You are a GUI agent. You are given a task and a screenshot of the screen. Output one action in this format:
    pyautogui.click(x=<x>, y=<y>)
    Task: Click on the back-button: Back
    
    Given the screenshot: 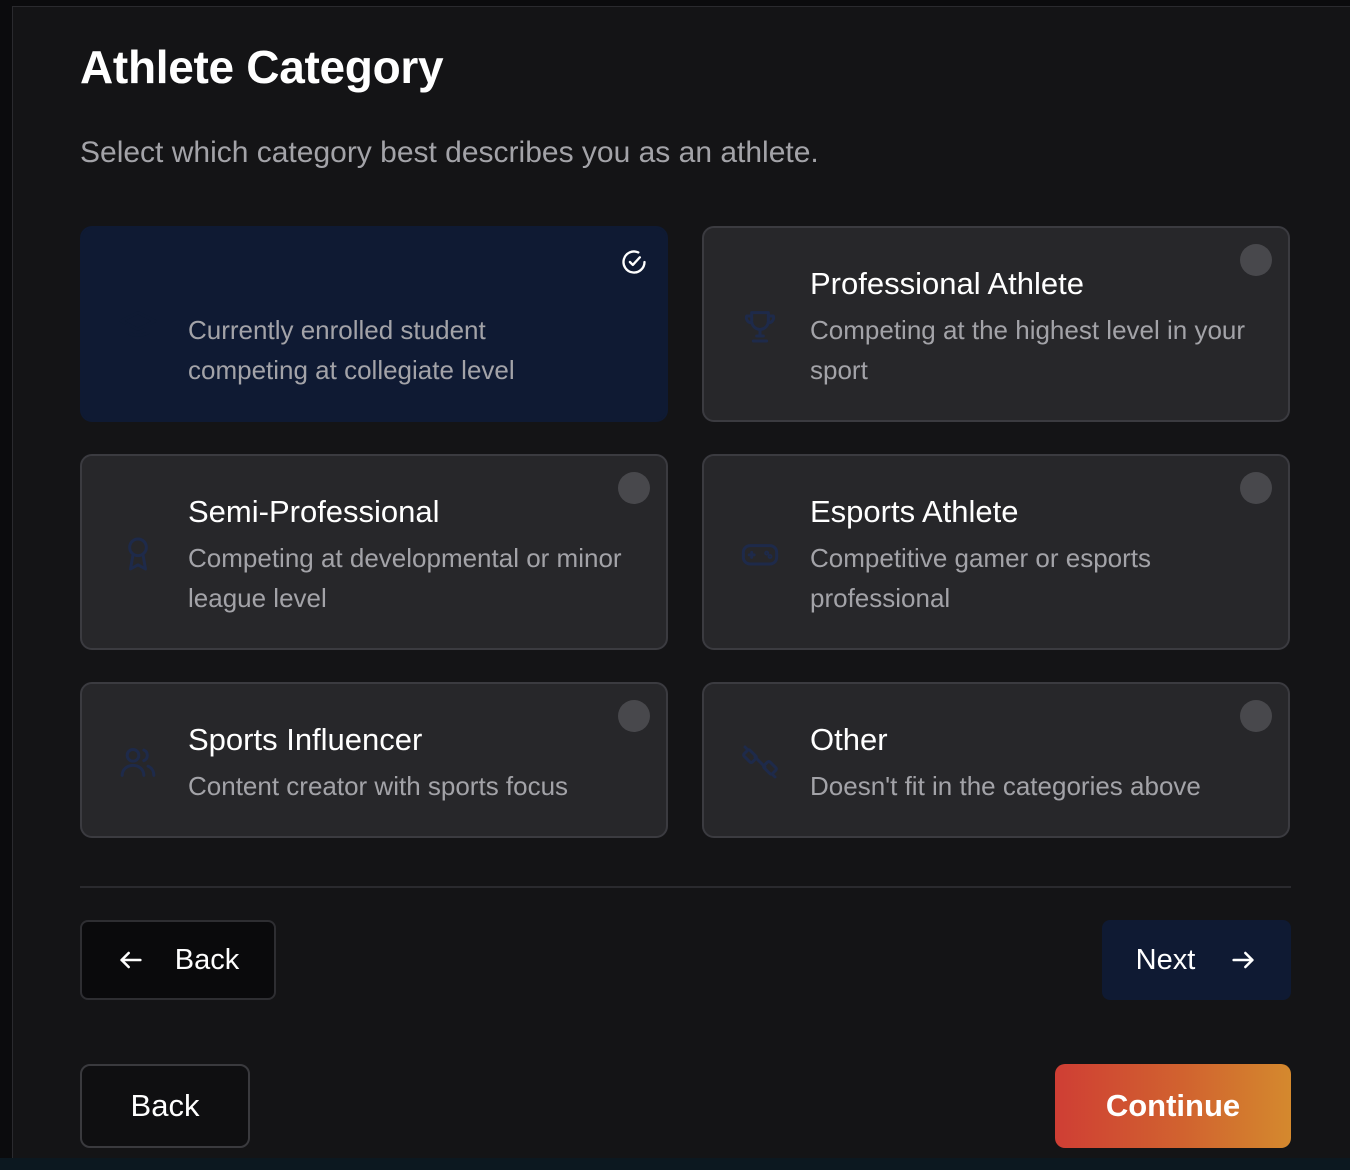 What is the action you would take?
    pyautogui.click(x=178, y=960)
    